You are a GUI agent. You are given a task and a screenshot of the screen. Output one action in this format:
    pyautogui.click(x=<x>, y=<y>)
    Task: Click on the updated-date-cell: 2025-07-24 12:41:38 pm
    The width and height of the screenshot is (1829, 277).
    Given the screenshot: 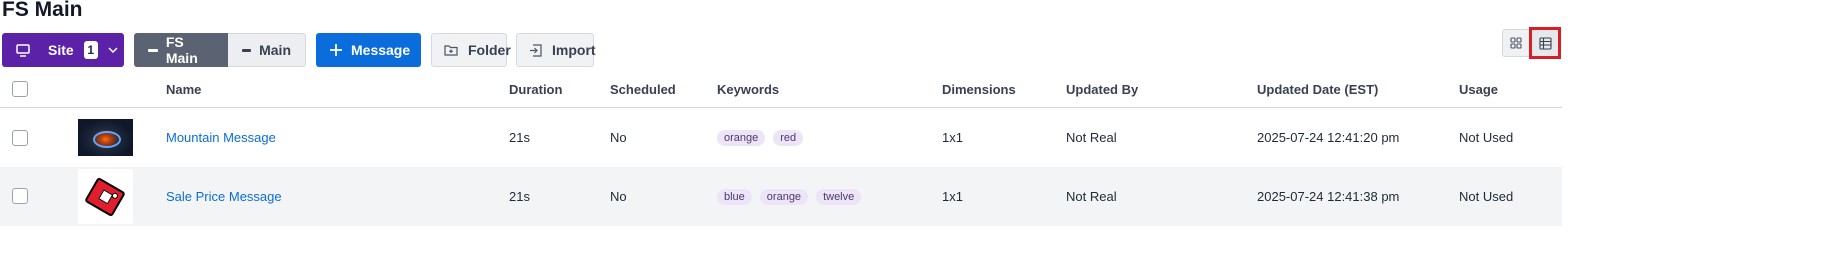 What is the action you would take?
    pyautogui.click(x=1328, y=196)
    